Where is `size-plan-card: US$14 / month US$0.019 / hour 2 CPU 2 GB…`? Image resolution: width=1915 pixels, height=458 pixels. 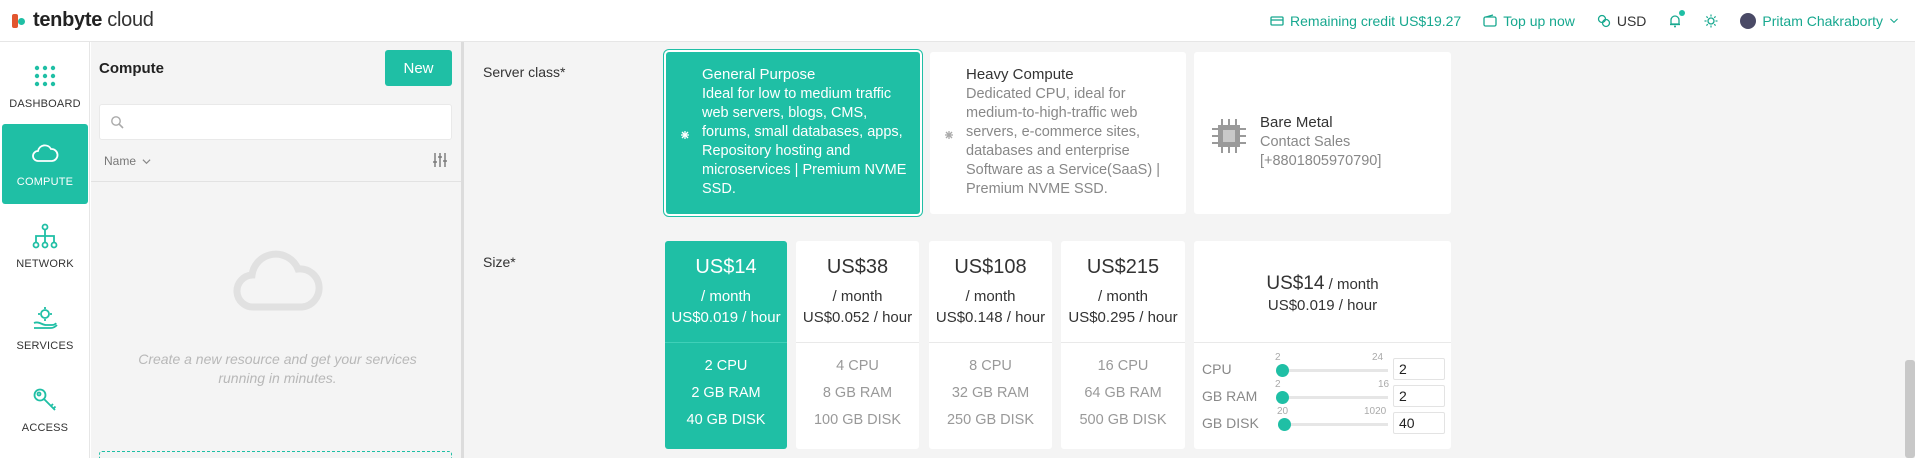
size-plan-card: US$14 / month US$0.019 / hour 2 CPU 2 GB… is located at coordinates (726, 345).